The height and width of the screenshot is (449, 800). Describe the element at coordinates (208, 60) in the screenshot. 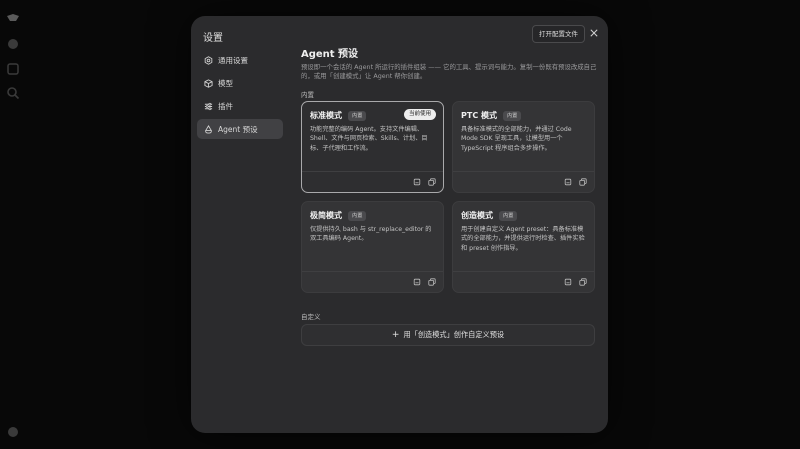

I see `gear-icon` at that location.